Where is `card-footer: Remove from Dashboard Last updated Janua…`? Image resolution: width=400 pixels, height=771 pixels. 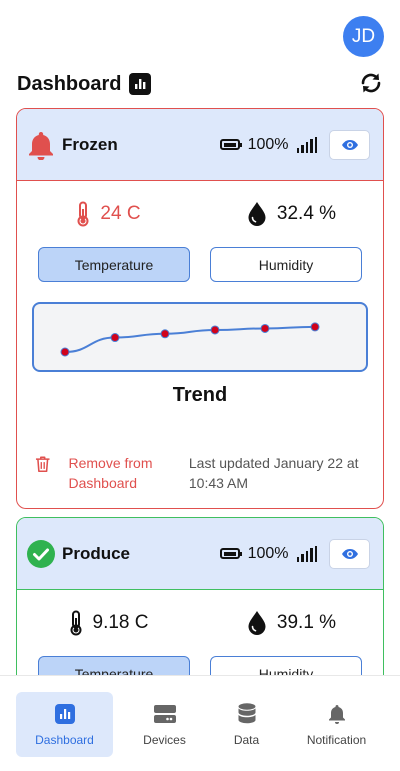
card-footer: Remove from Dashboard Last updated Janua… is located at coordinates (200, 473).